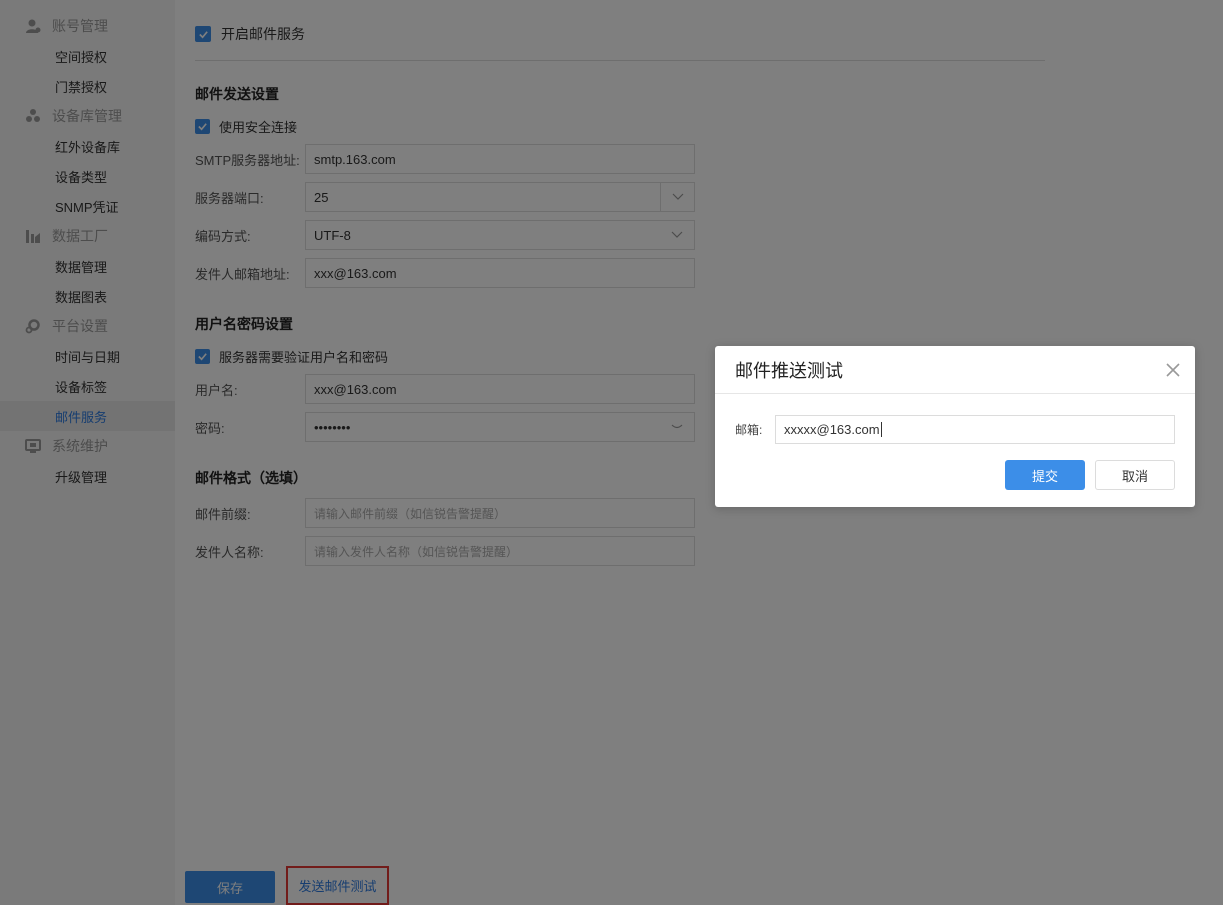  I want to click on mail-test-dialog: 邮件推送测试 邮箱: xxxxx@163.com 提交 取消, so click(955, 426).